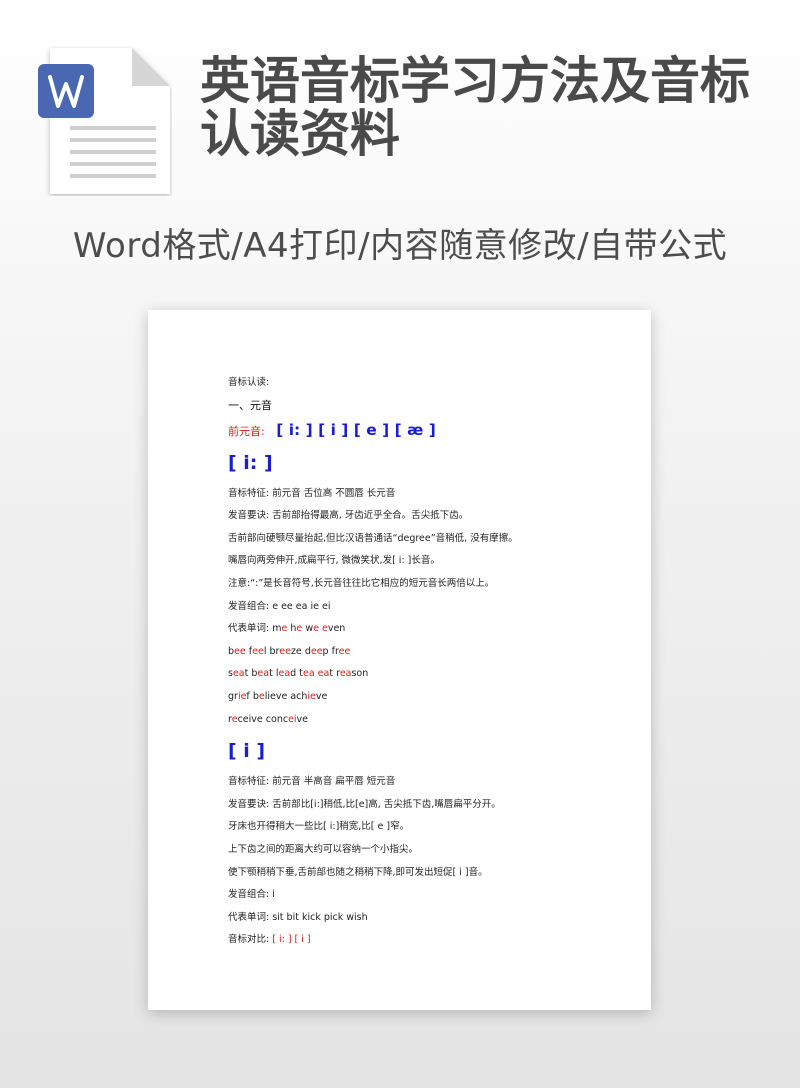  I want to click on compare-row: 音标对比: [ i: ] [ i ], so click(428, 940).